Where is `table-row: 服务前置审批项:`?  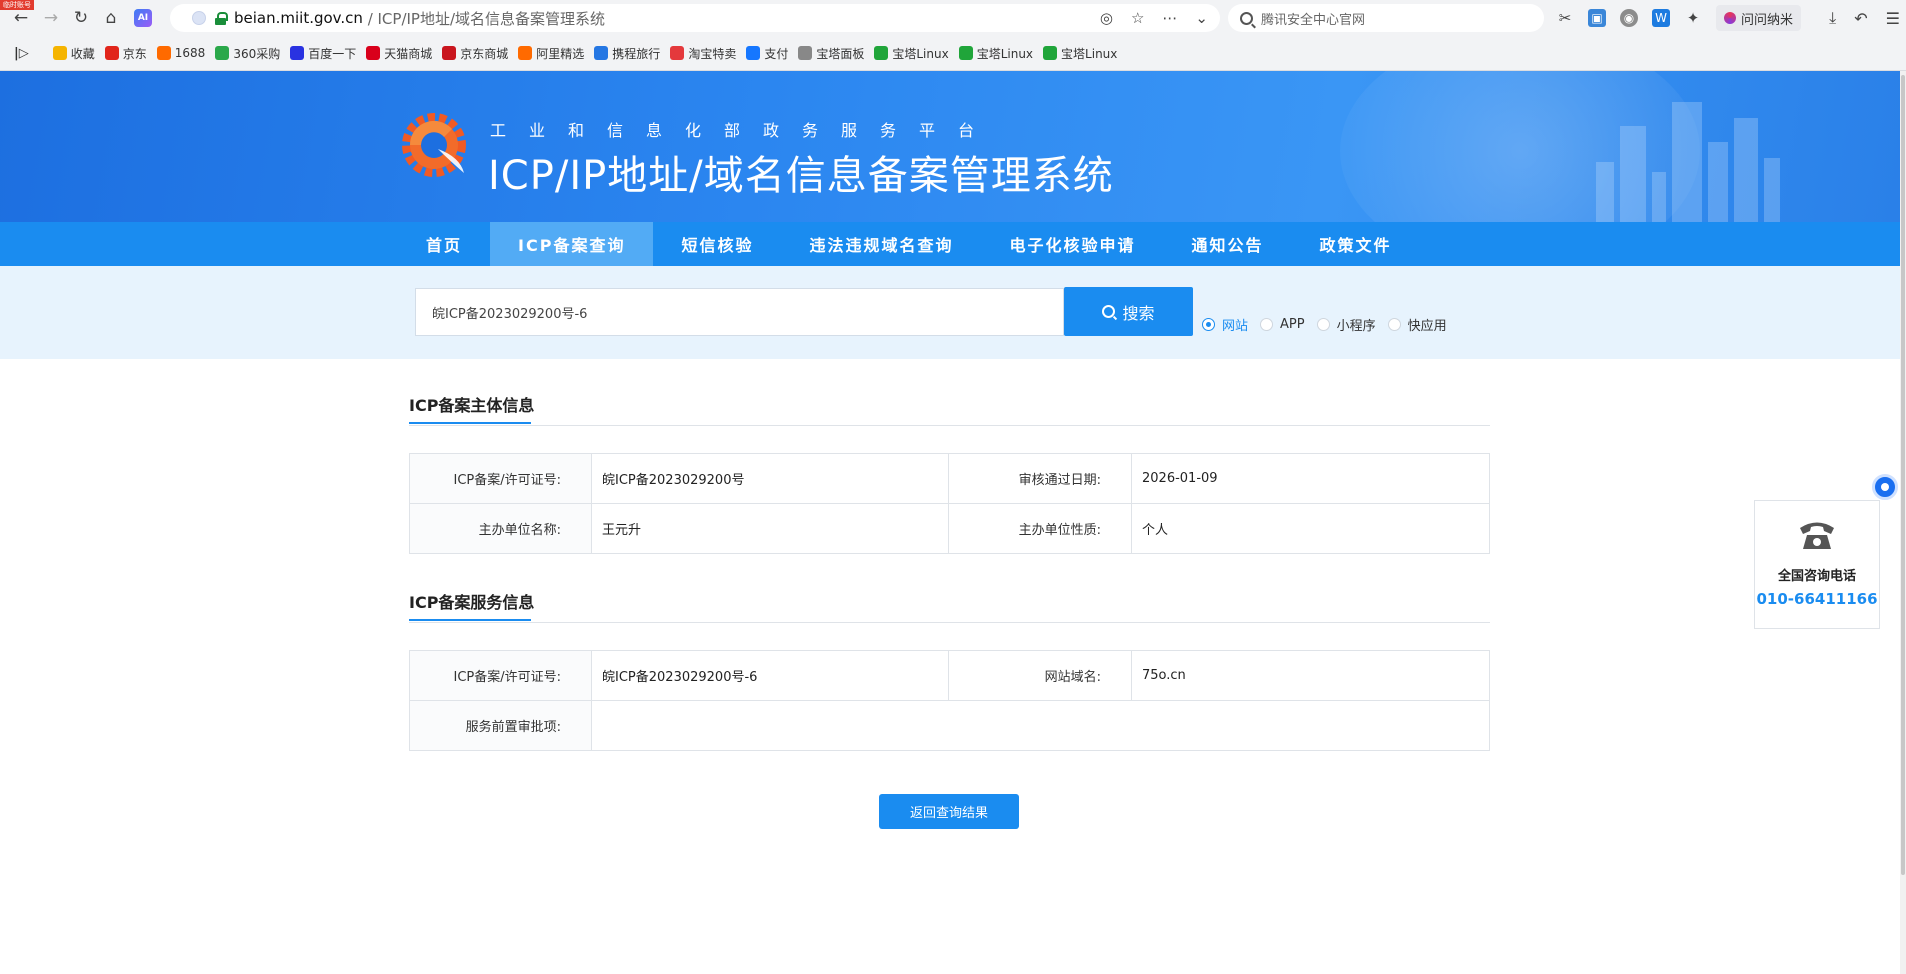 table-row: 服务前置审批项: is located at coordinates (949, 725).